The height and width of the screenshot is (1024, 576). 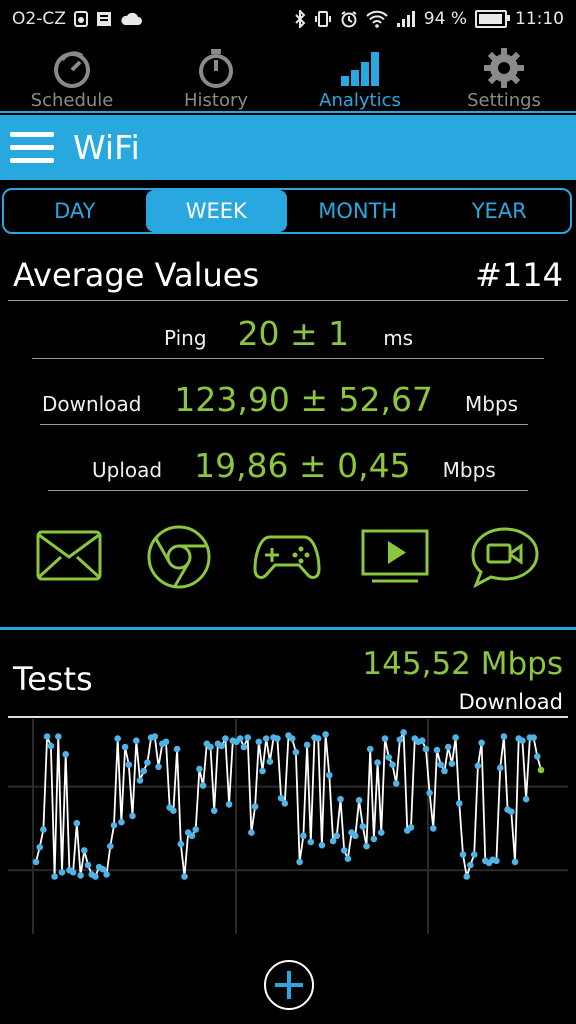 I want to click on add-button, so click(x=289, y=985).